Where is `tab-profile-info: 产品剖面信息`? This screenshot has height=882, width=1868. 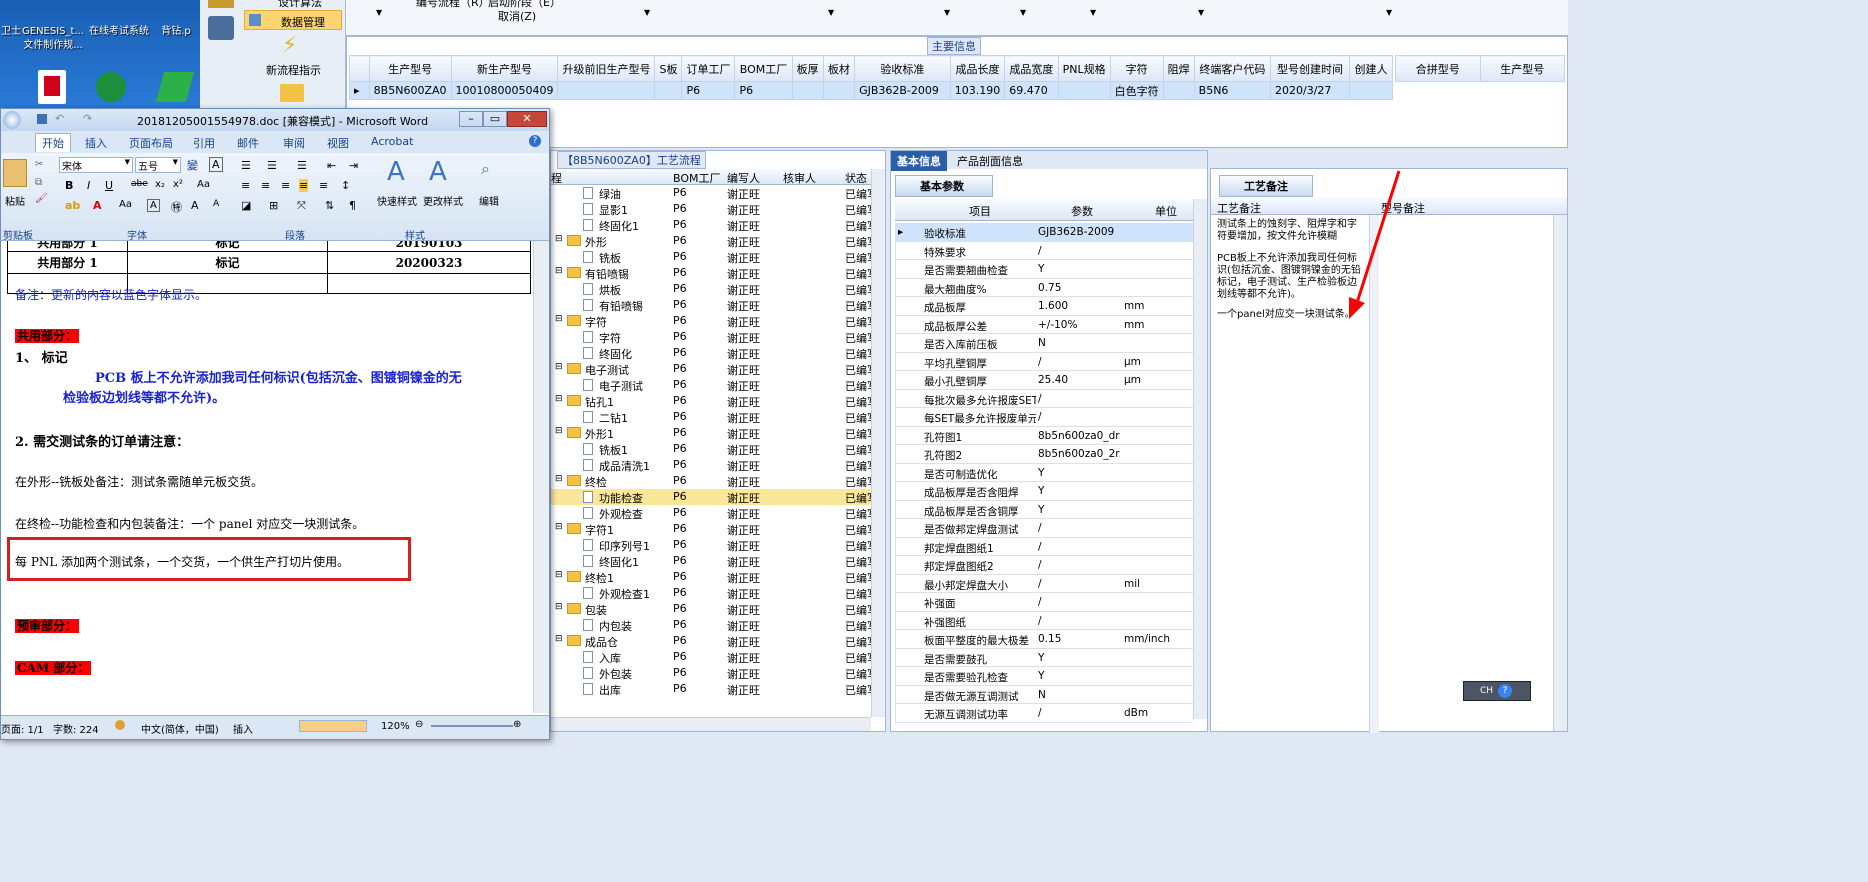 tab-profile-info: 产品剖面信息 is located at coordinates (990, 161).